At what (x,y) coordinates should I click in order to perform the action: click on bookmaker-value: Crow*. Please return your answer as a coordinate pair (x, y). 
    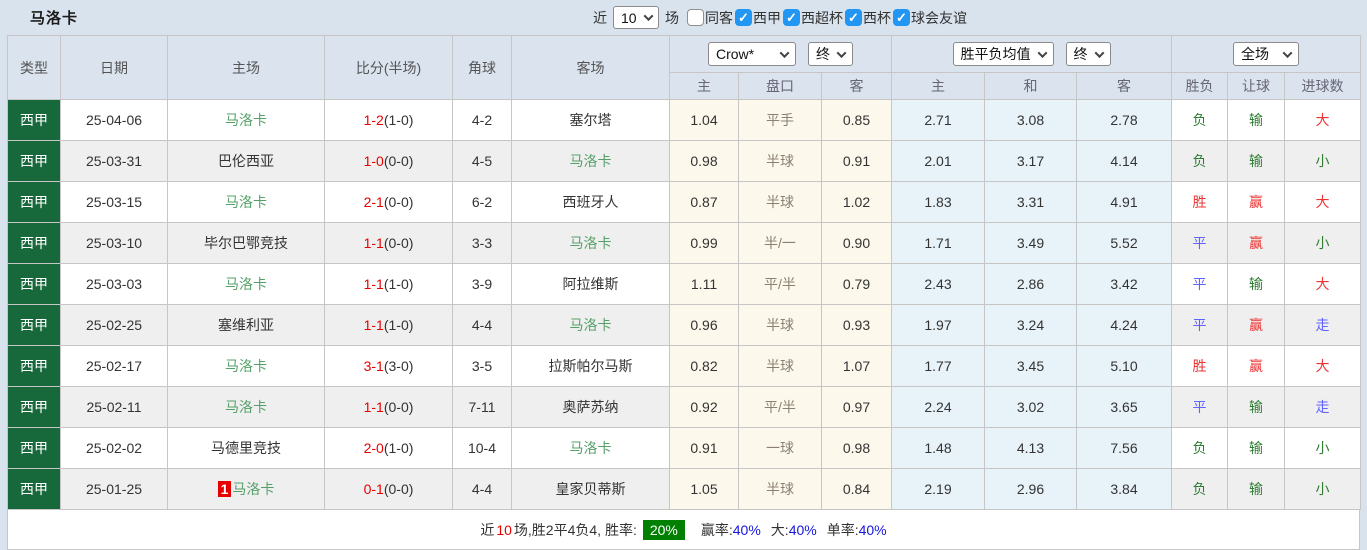
    Looking at the image, I should click on (735, 54).